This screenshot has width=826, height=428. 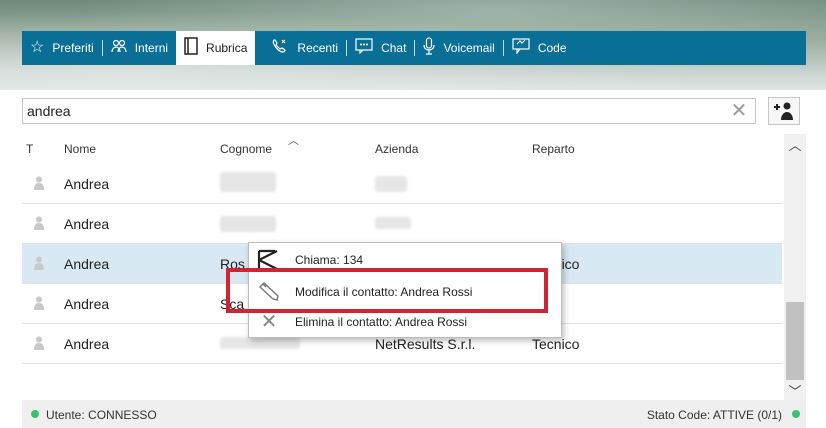 I want to click on cell-reparto: Tecnico, so click(x=556, y=344).